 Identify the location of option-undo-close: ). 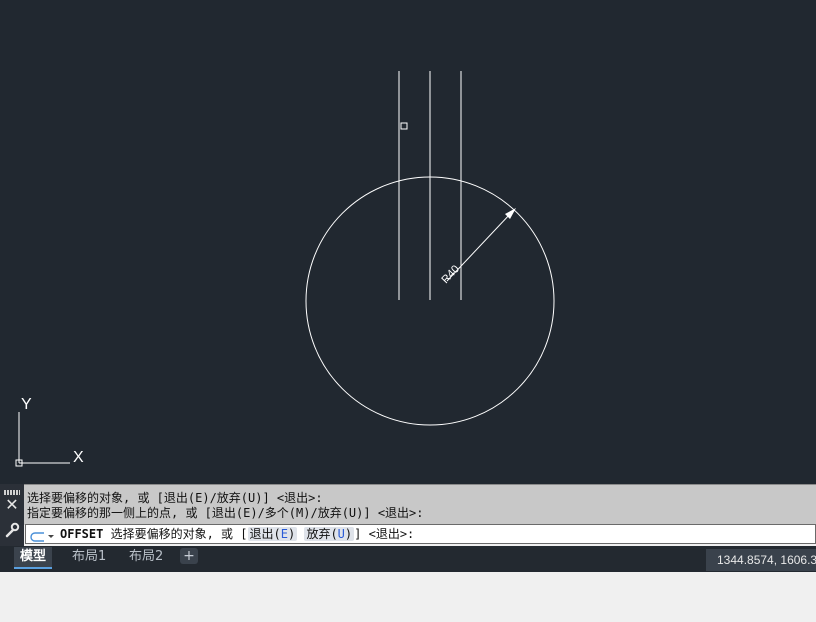
(348, 534).